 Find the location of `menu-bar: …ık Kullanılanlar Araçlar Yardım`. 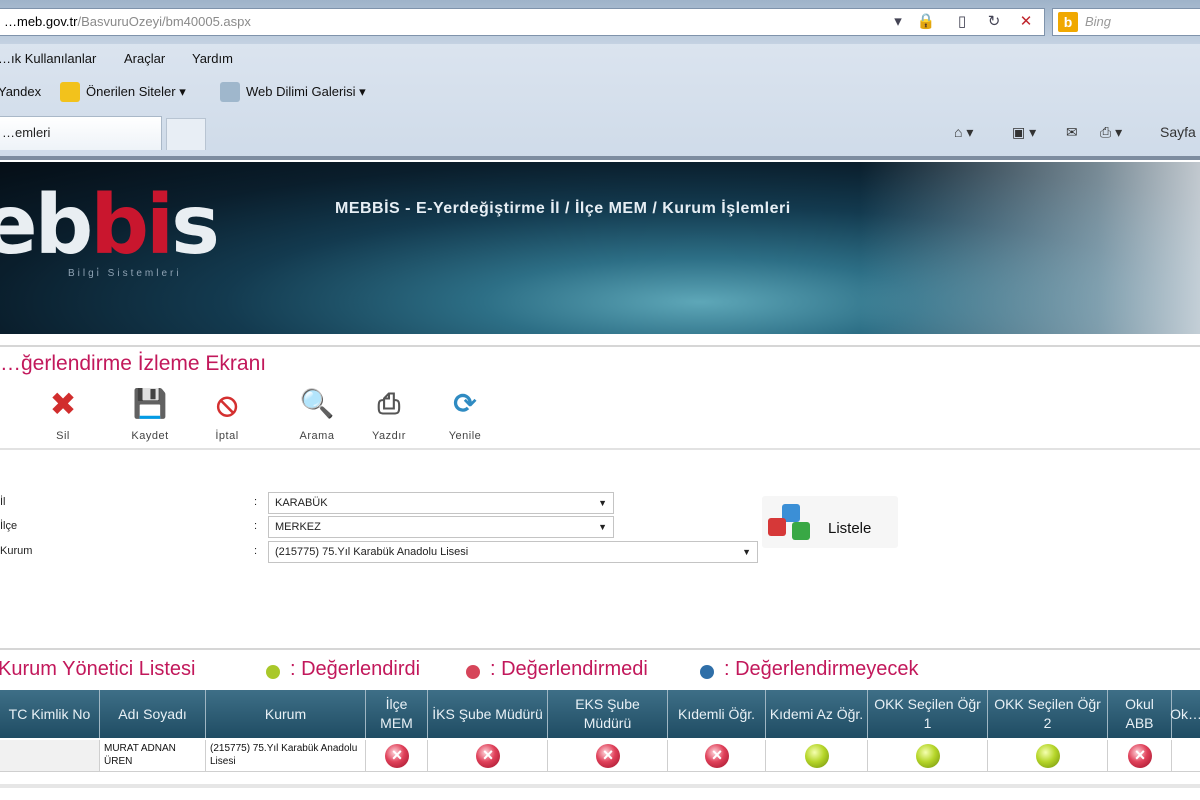

menu-bar: …ık Kullanılanlar Araçlar Yardım is located at coordinates (600, 59).